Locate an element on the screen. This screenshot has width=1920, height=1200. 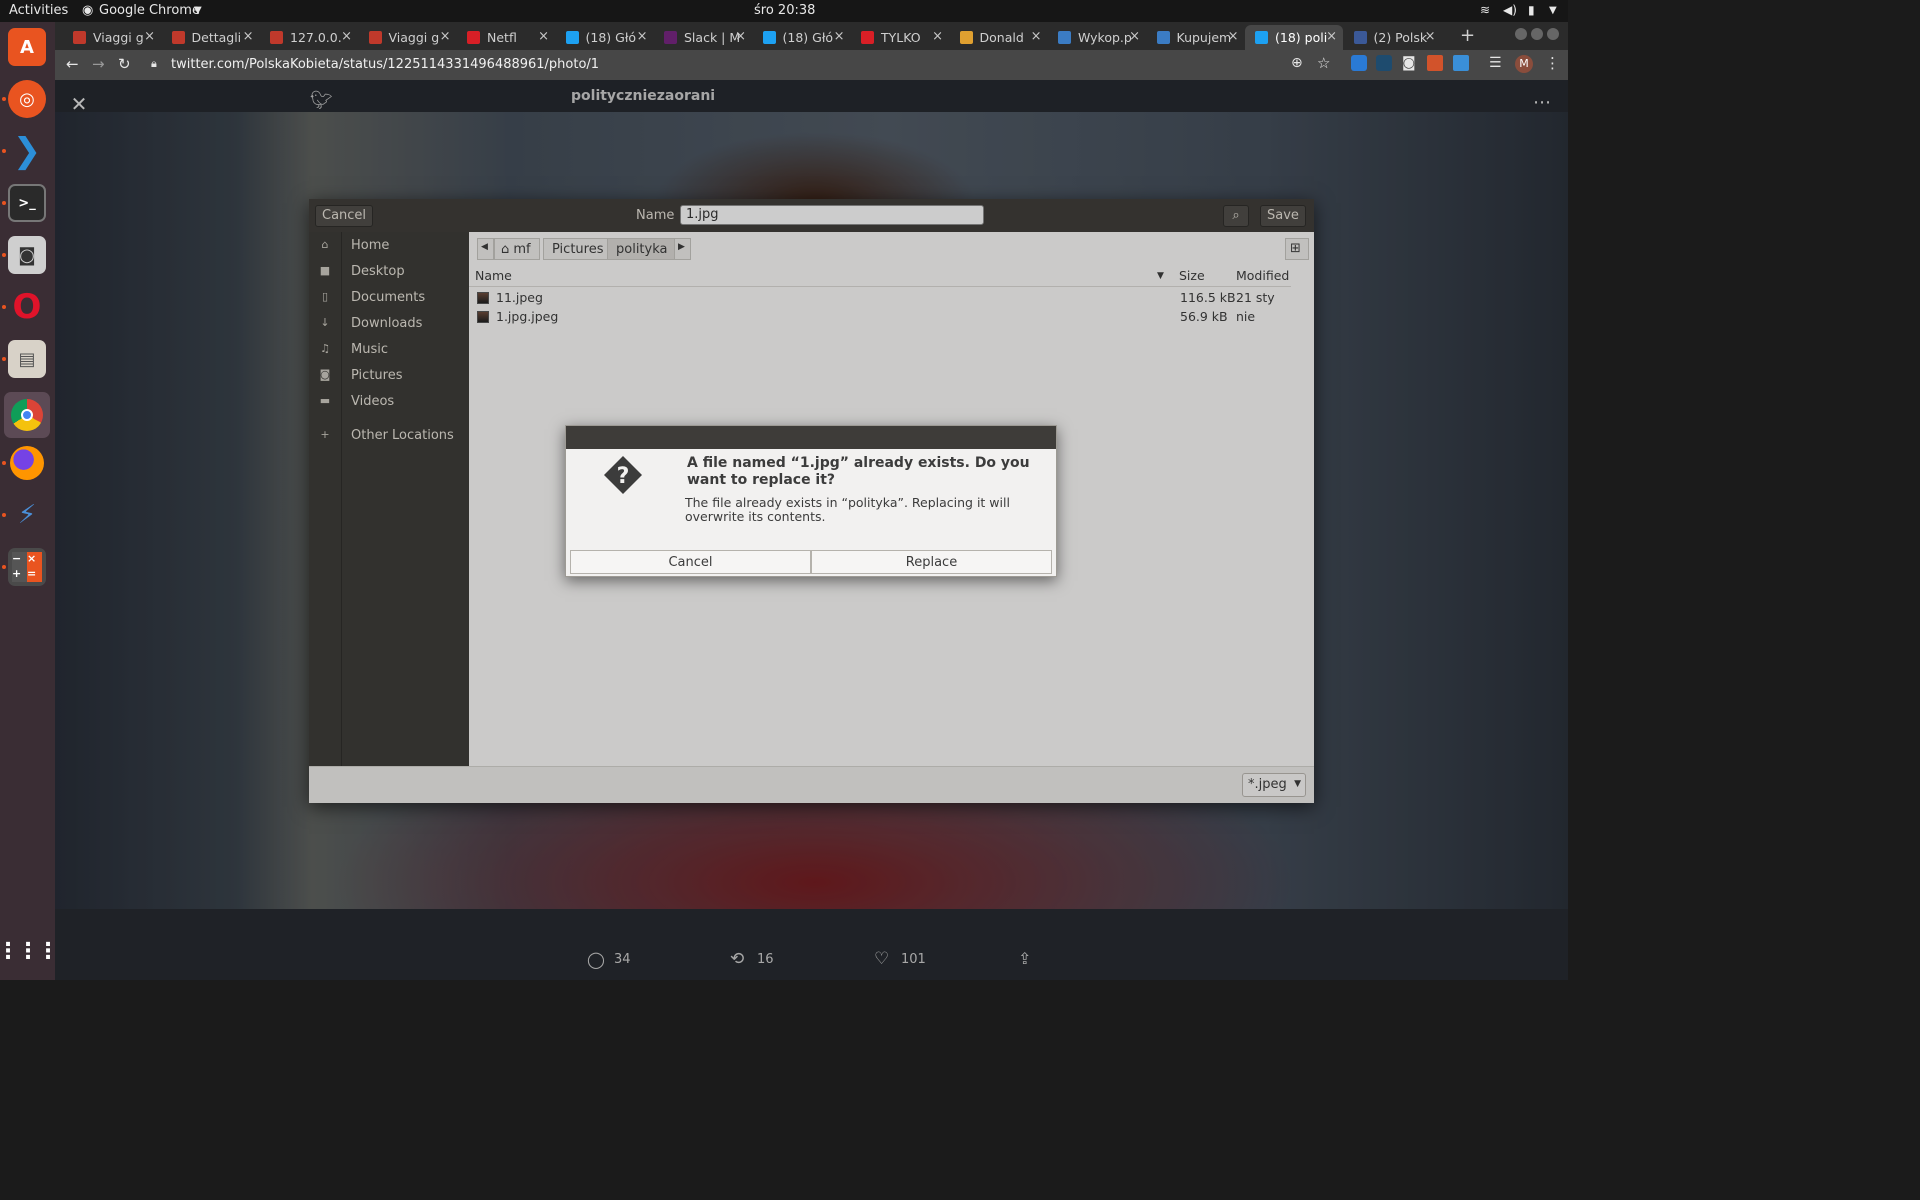
screenshot-icon: ◙ is located at coordinates (1409, 63).